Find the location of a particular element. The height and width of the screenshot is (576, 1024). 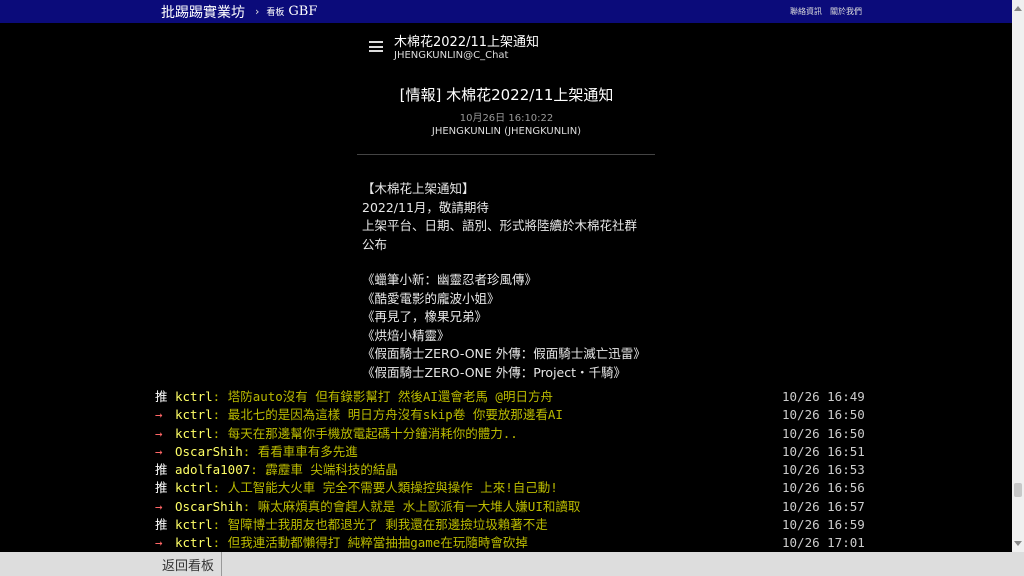

contact-link: 聯絡資訊 is located at coordinates (806, 11).